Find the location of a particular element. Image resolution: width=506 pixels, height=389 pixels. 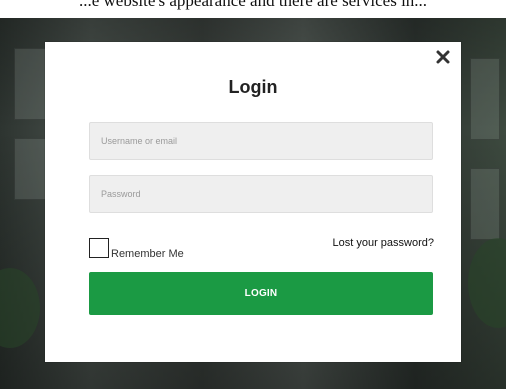

remember-me-control: Remember Me is located at coordinates (136, 247).